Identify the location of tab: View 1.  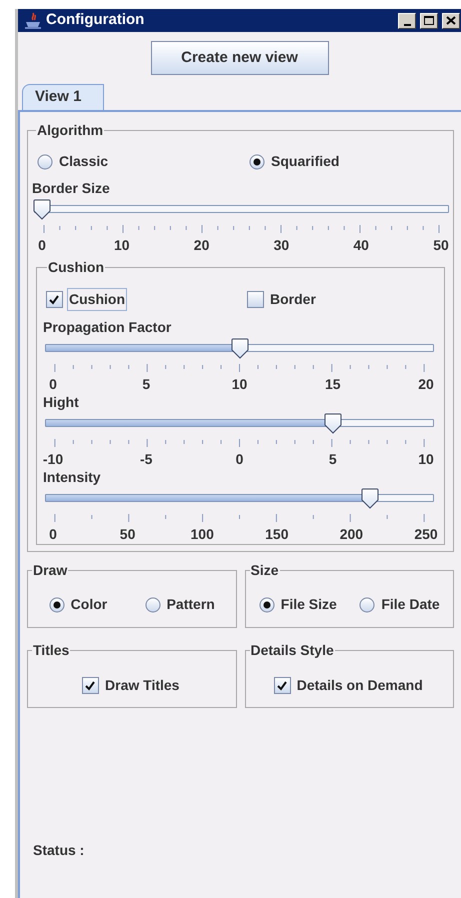
(63, 97).